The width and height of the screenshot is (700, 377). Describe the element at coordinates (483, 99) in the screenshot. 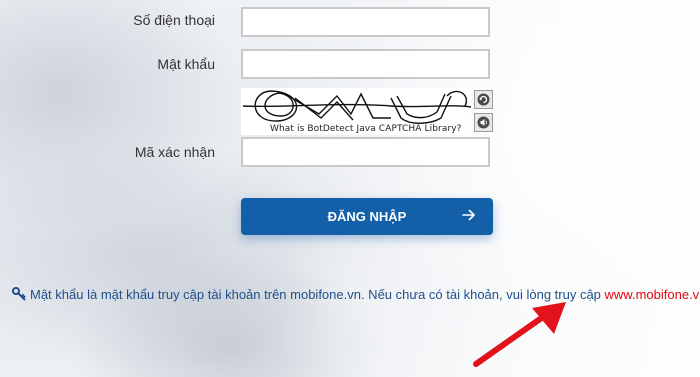

I see `refresh-icon` at that location.